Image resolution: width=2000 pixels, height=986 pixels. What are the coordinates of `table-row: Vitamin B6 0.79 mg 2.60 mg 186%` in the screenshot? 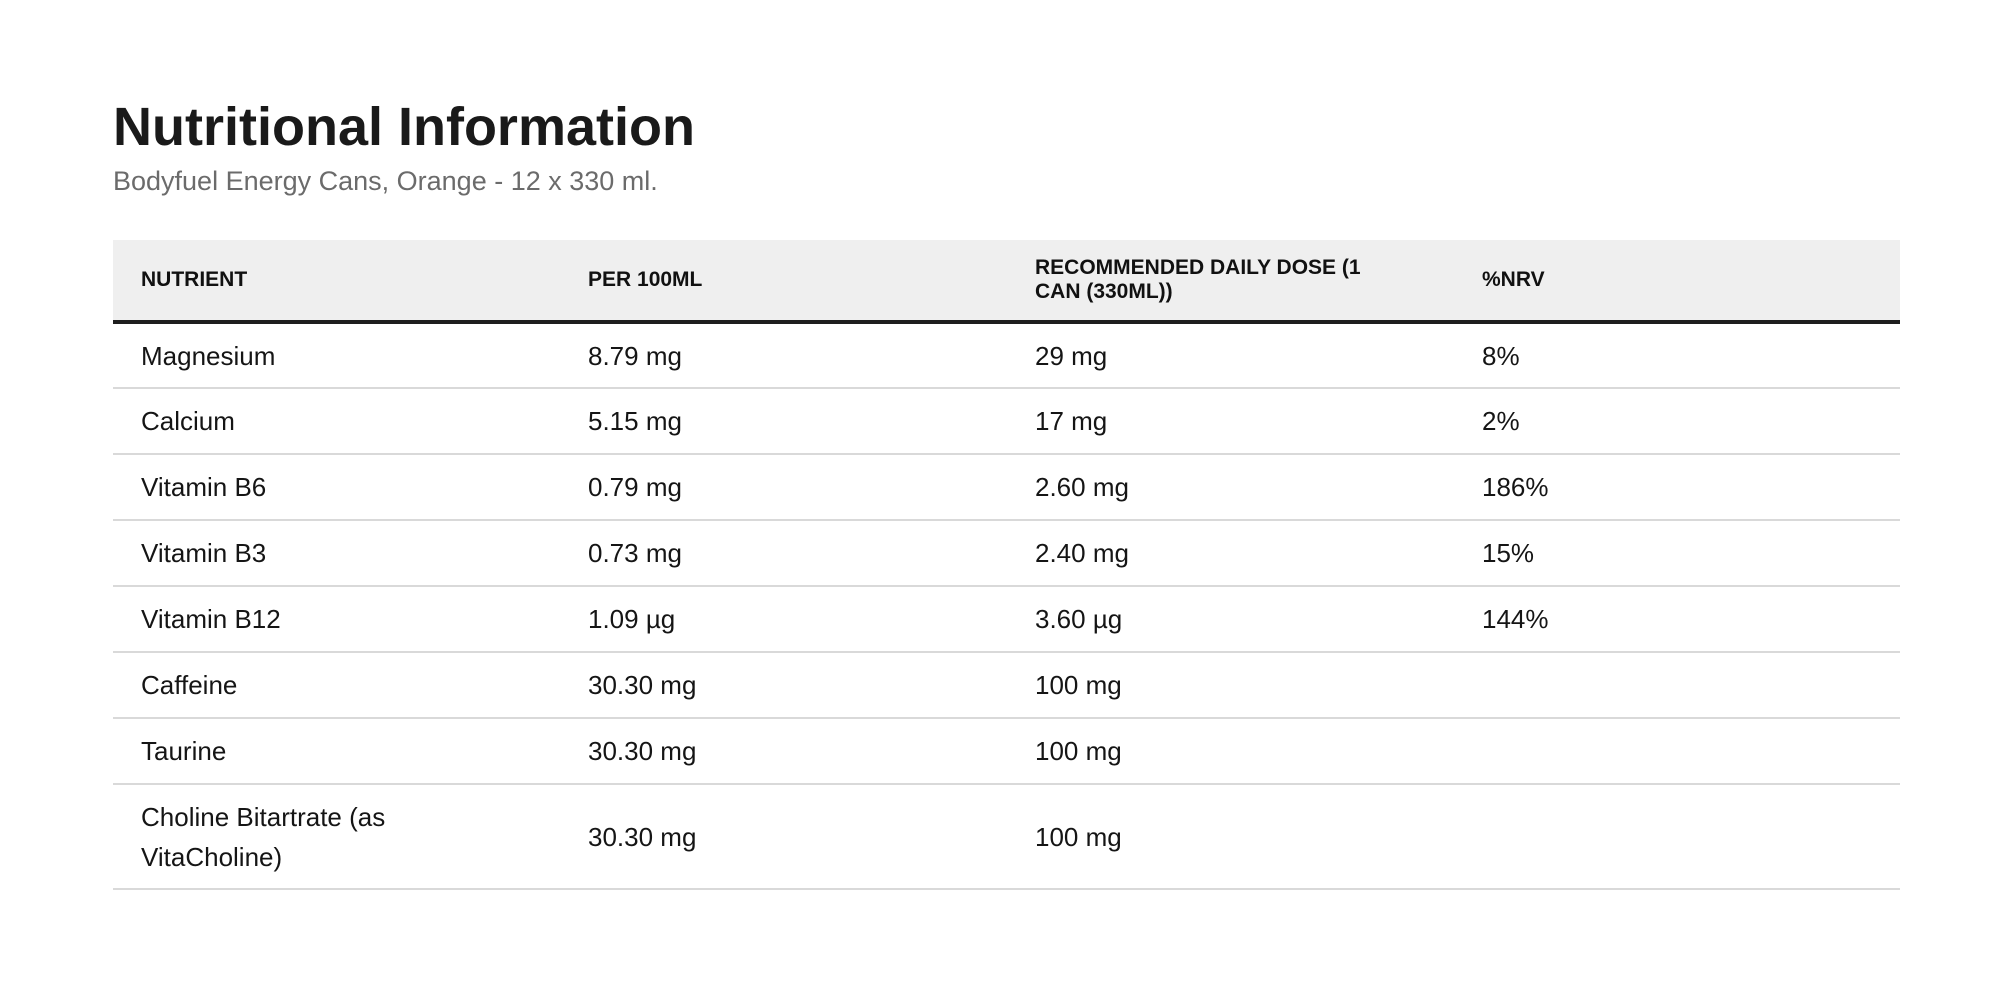 It's located at (1006, 487).